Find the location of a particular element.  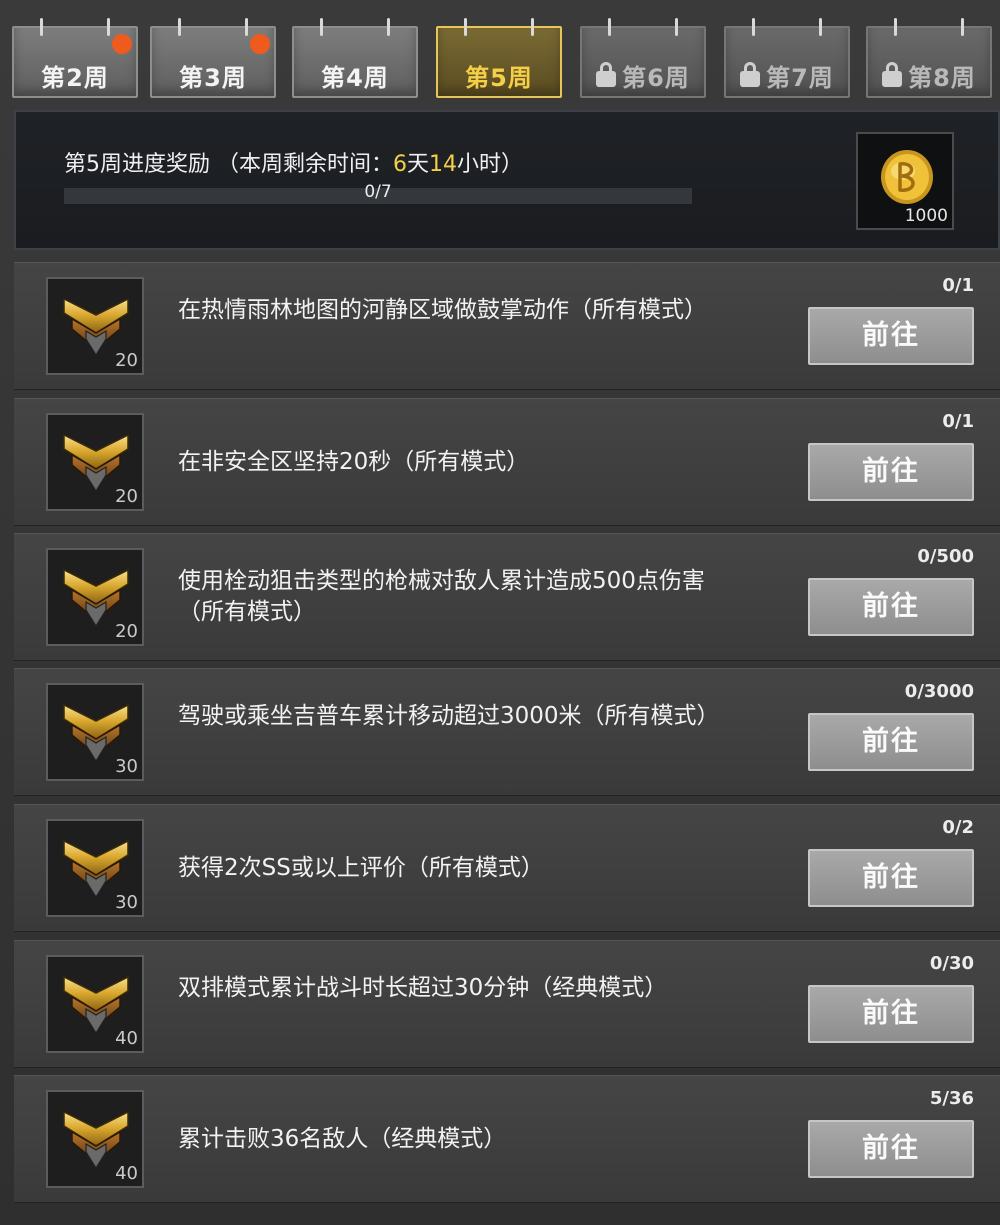

tab-label: 第5周 is located at coordinates (499, 78).